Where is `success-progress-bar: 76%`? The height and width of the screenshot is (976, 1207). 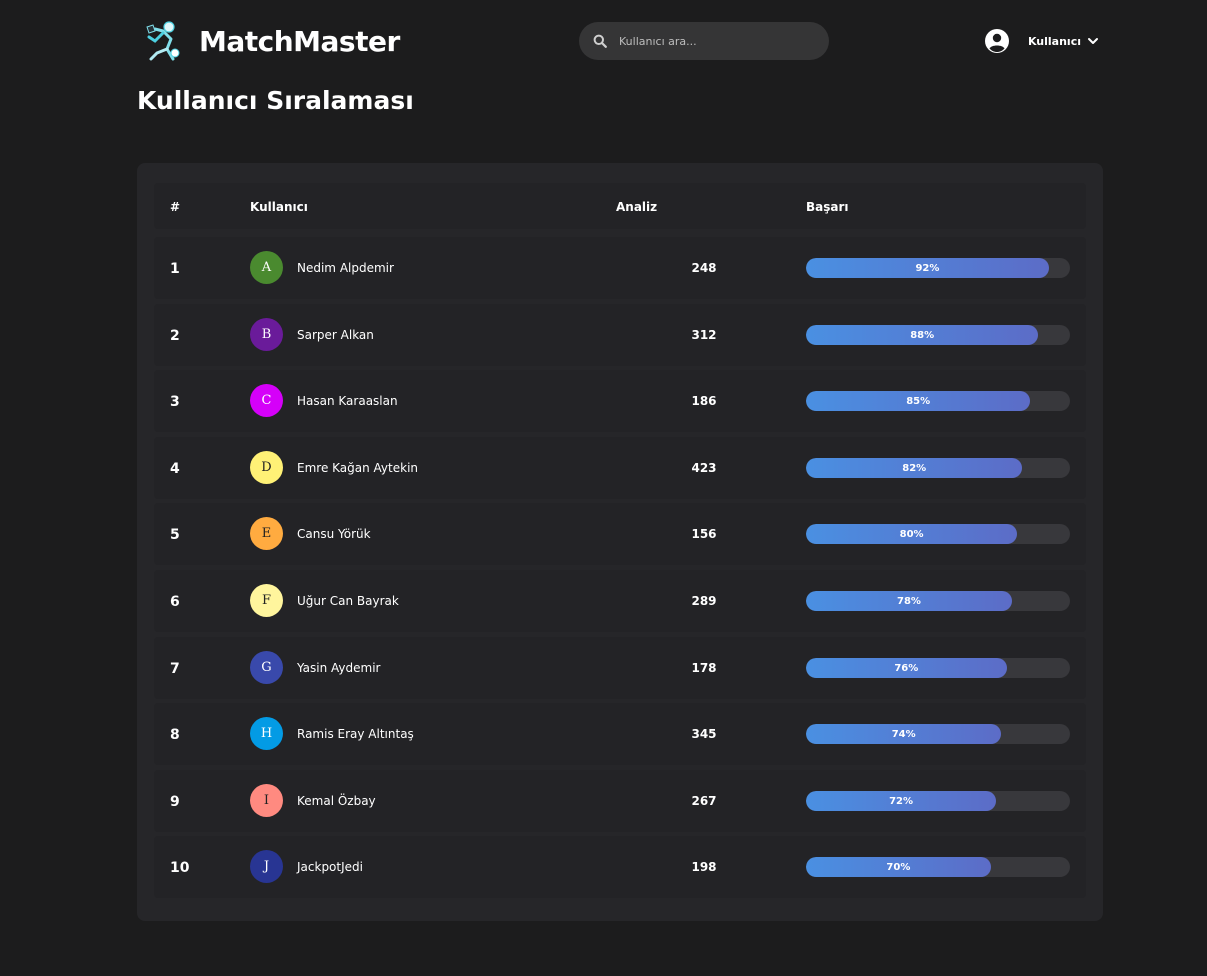
success-progress-bar: 76% is located at coordinates (938, 668).